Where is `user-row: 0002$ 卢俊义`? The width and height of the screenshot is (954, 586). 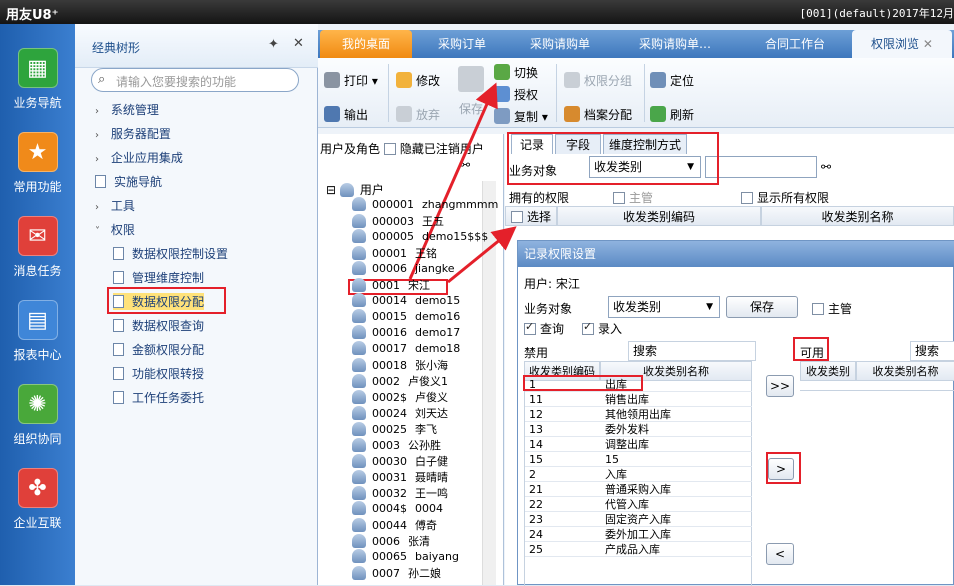 user-row: 0002$ 卢俊义 is located at coordinates (400, 397).